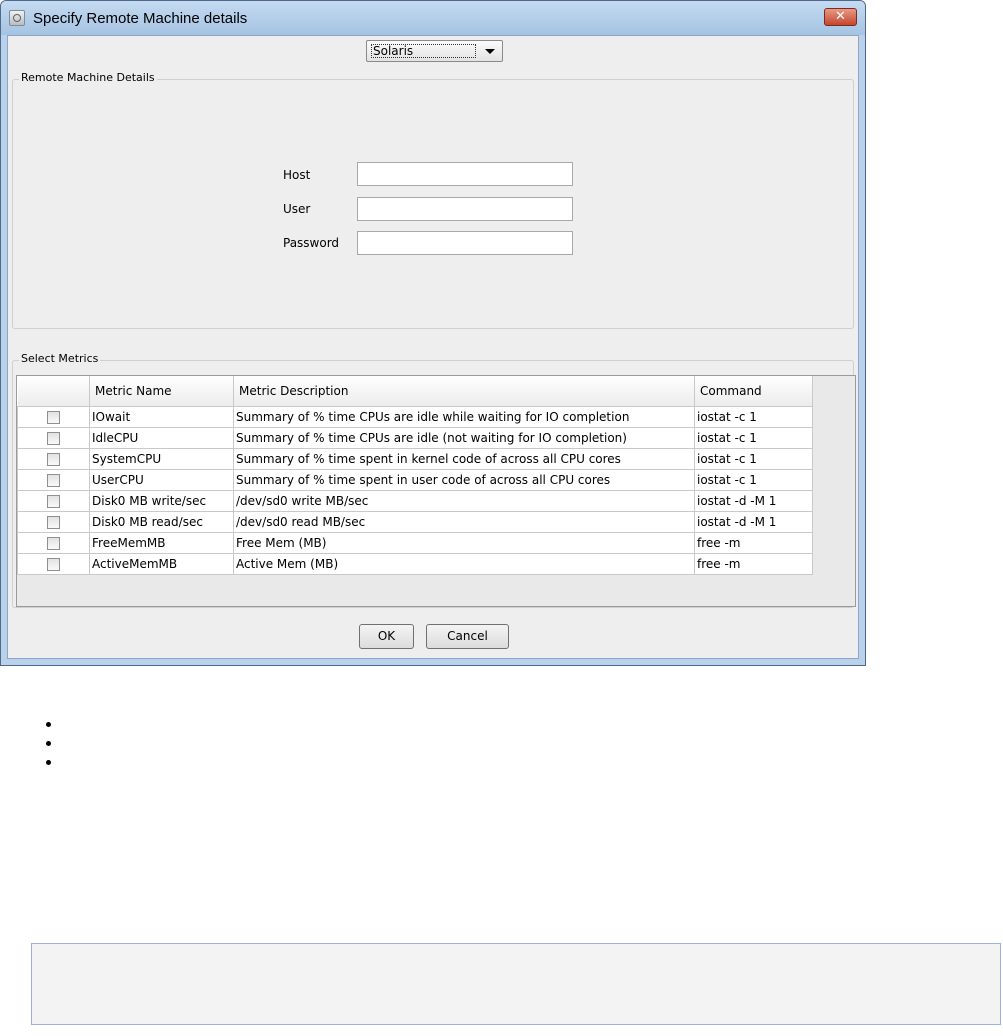 The width and height of the screenshot is (1003, 1036). What do you see at coordinates (161, 438) in the screenshot?
I see `metric-name-cell: IdleCPU` at bounding box center [161, 438].